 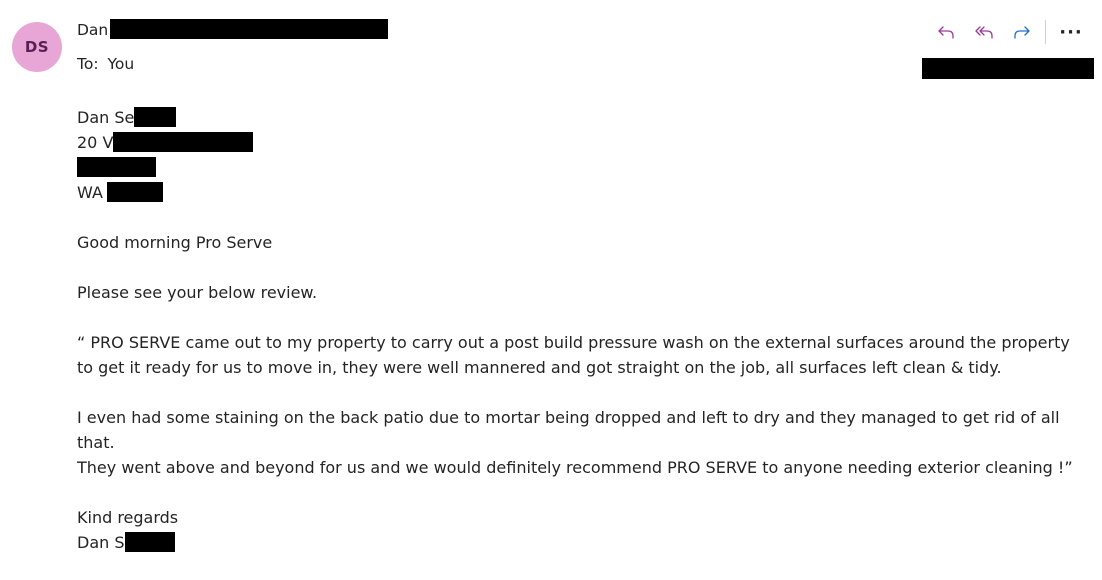 What do you see at coordinates (106, 117) in the screenshot?
I see `address-name: Dan Se` at bounding box center [106, 117].